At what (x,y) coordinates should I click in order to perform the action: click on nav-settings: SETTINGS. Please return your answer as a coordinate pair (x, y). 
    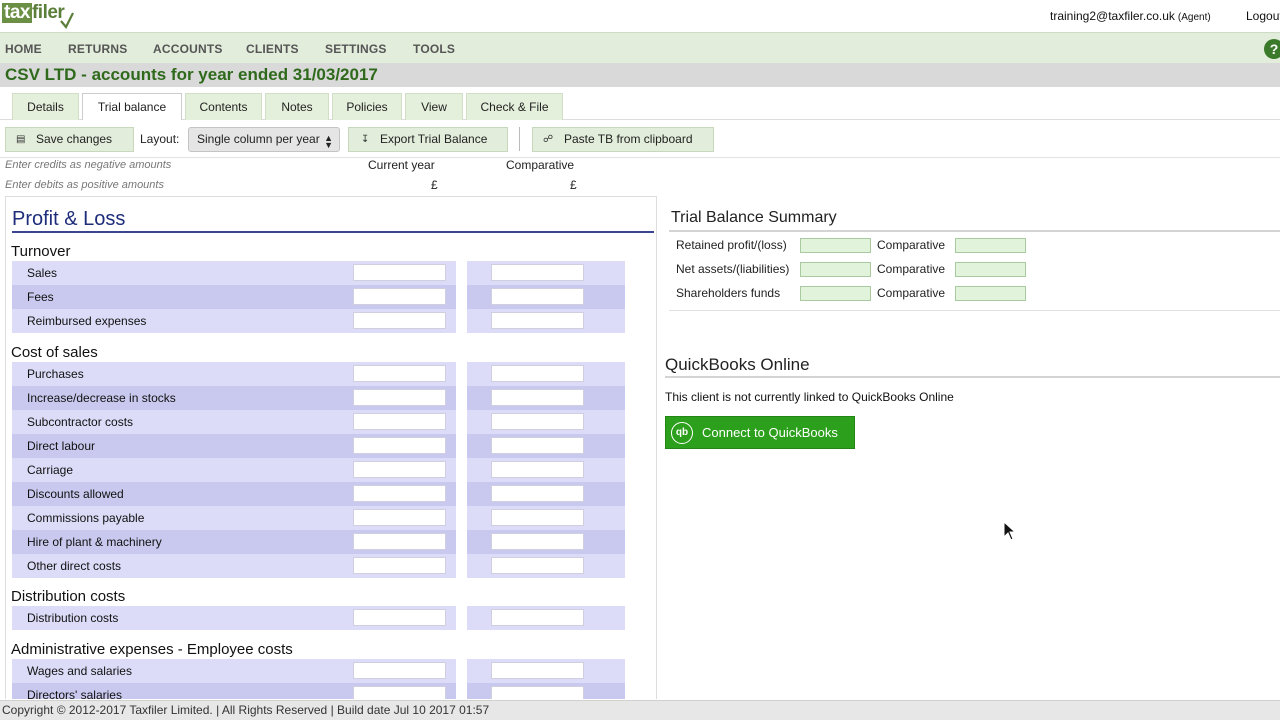
    Looking at the image, I should click on (356, 49).